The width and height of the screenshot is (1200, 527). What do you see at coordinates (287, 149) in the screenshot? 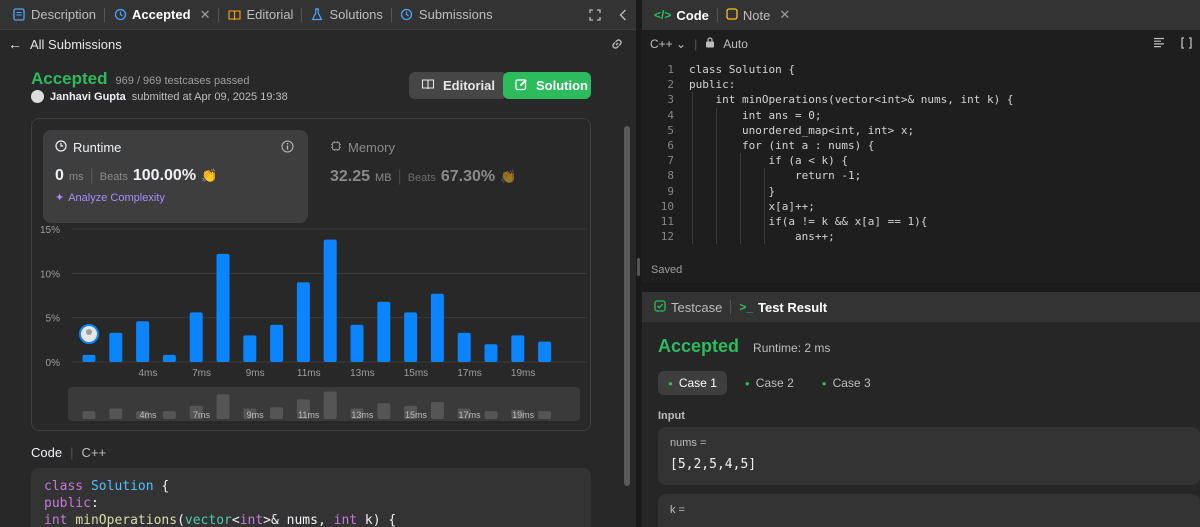
I see `info-icon` at bounding box center [287, 149].